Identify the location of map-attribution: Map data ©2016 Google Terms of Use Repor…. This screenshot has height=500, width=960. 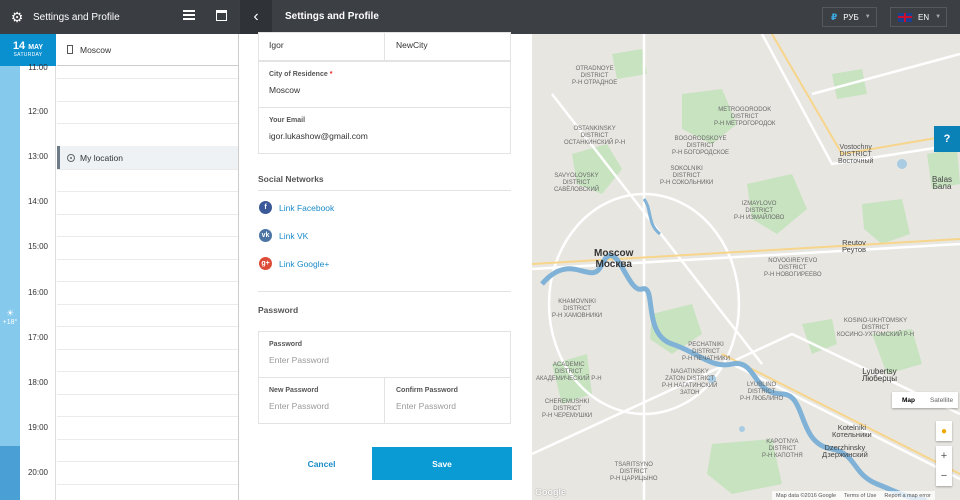
(853, 495).